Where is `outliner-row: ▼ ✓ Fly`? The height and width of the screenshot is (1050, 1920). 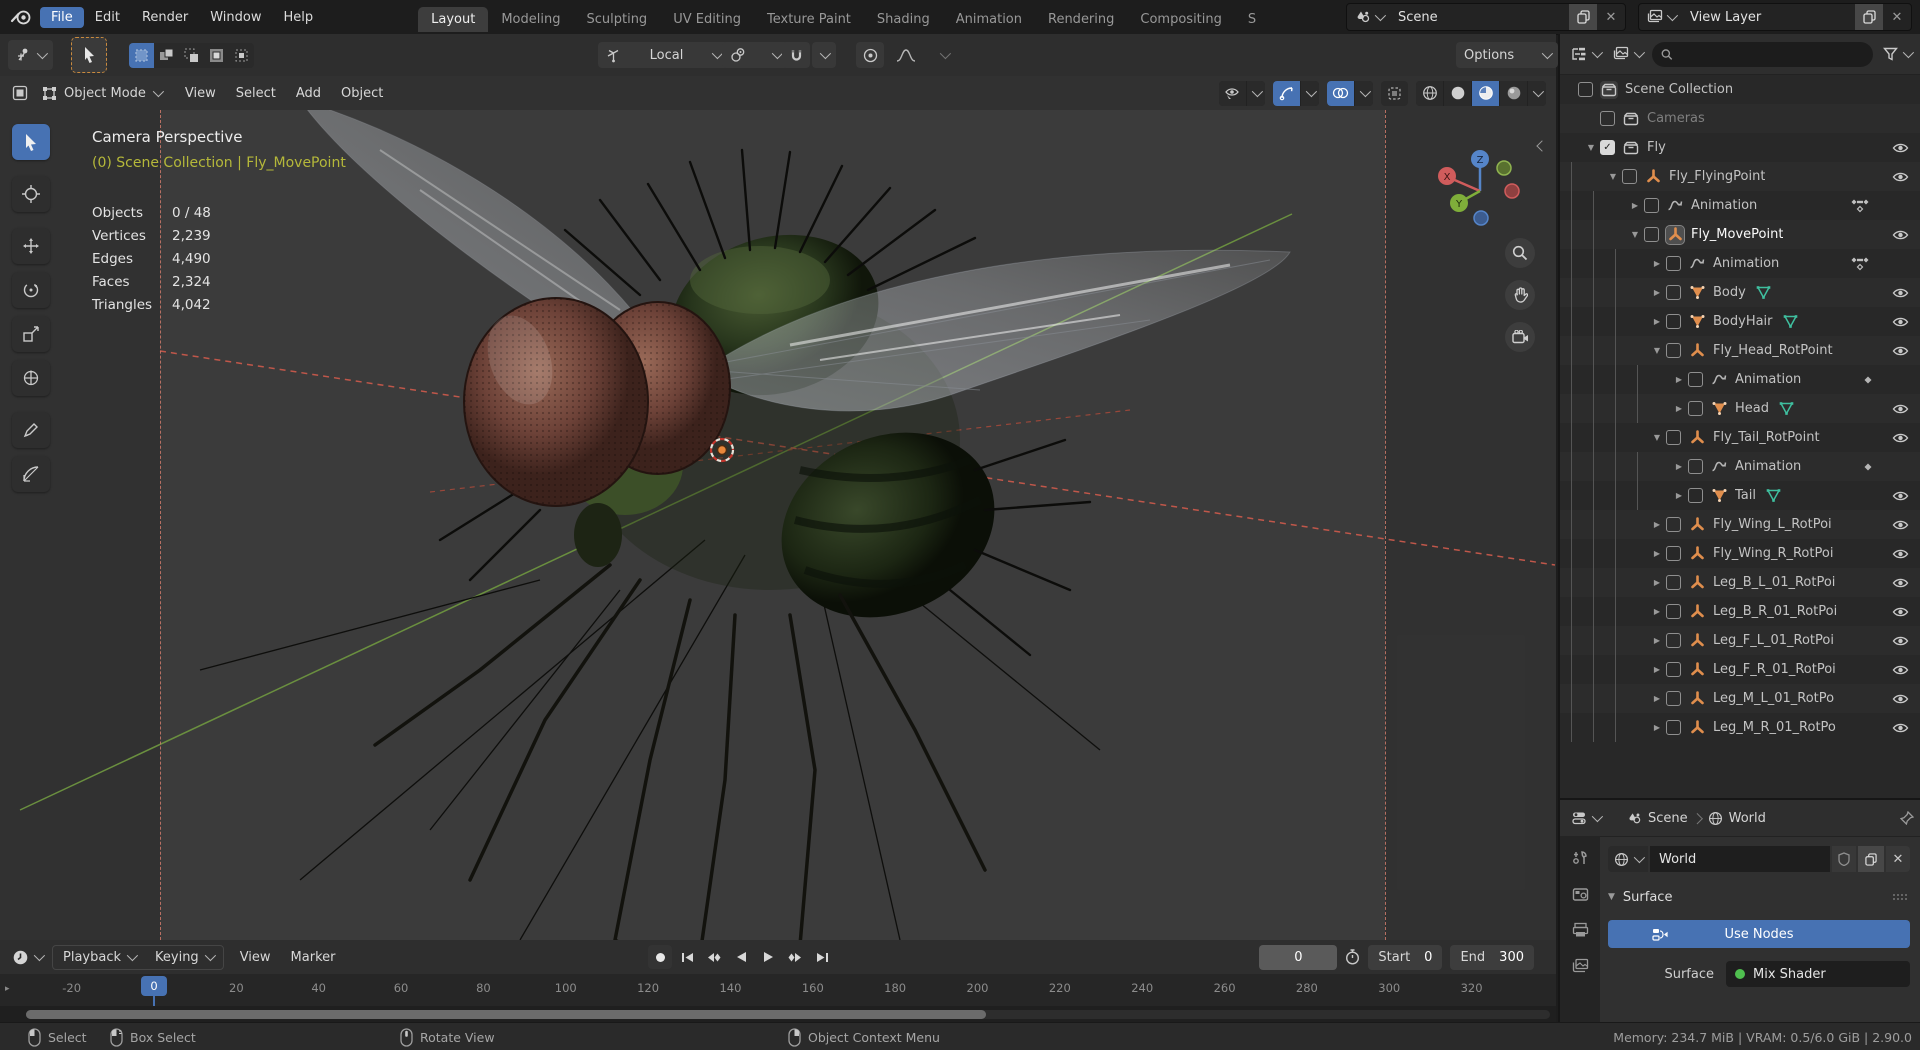 outliner-row: ▼ ✓ Fly is located at coordinates (1740, 147).